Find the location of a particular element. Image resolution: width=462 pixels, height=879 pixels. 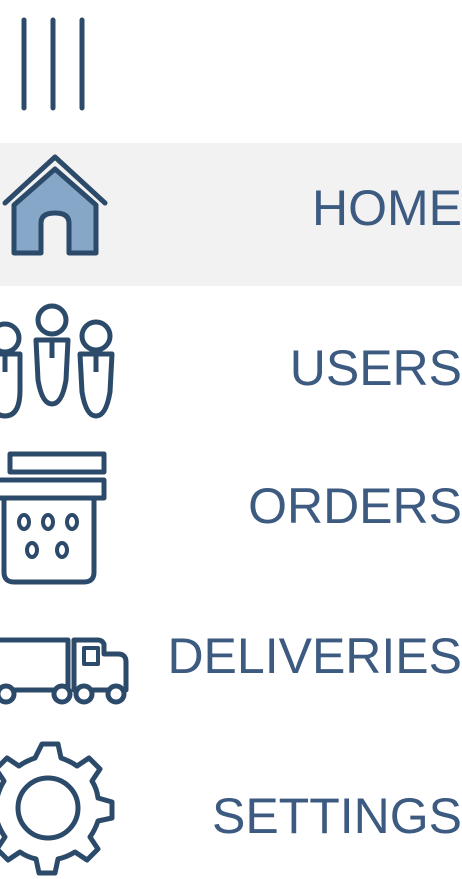

home-icon is located at coordinates (55, 207).